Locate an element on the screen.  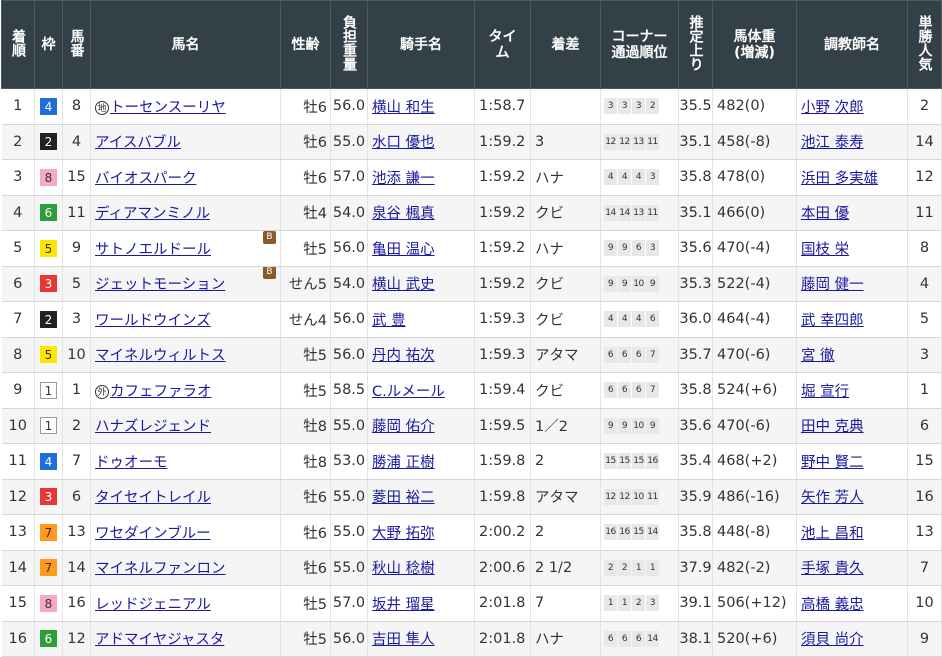
horse-name-link: トーセンスーリヤ is located at coordinates (168, 108).